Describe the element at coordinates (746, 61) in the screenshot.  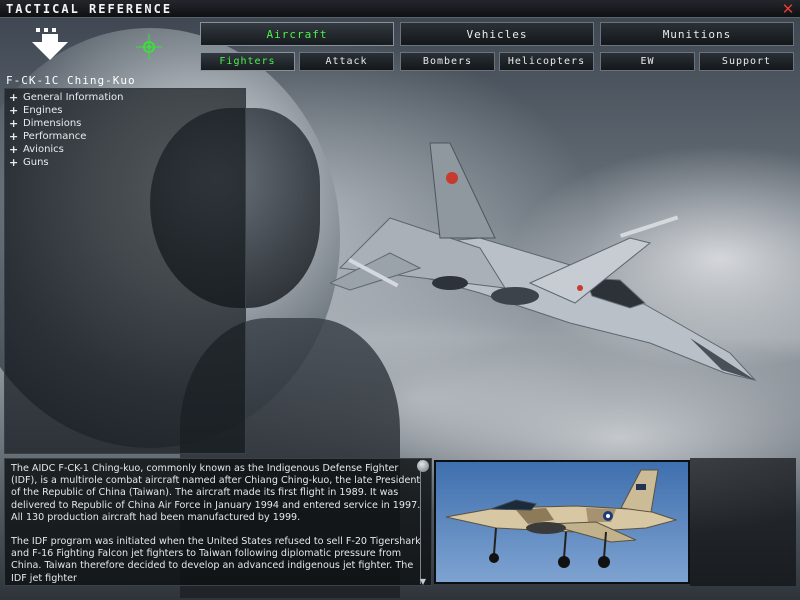
I see `subtab-support: Support` at that location.